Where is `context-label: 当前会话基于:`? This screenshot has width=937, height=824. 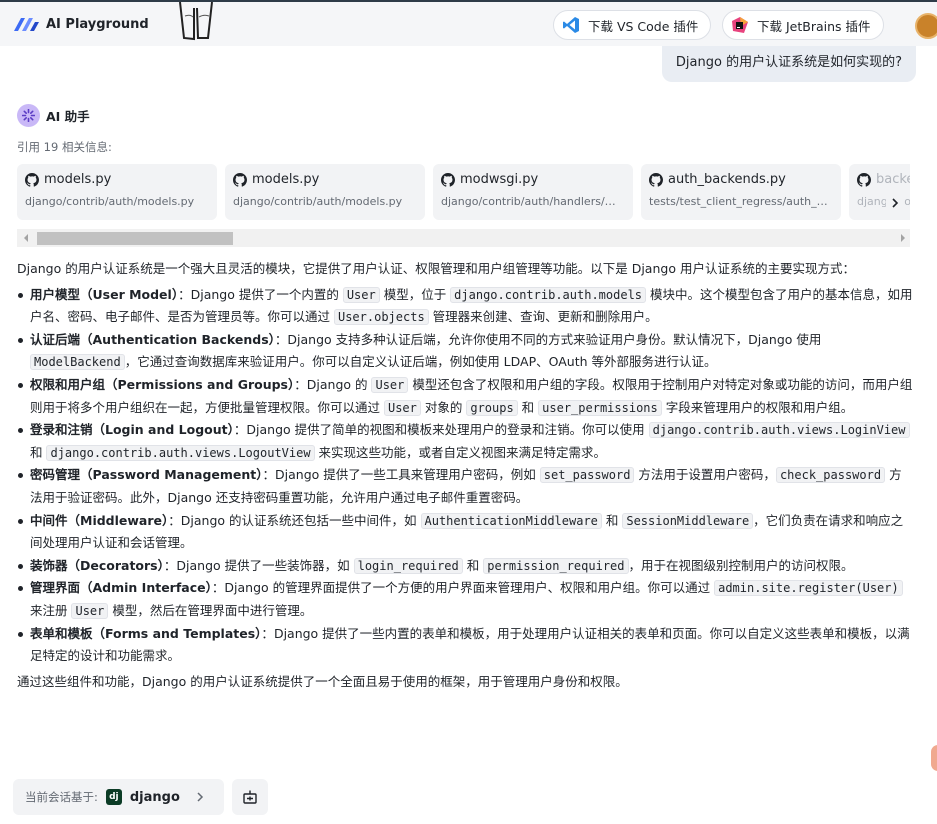
context-label: 当前会话基于: is located at coordinates (61, 797).